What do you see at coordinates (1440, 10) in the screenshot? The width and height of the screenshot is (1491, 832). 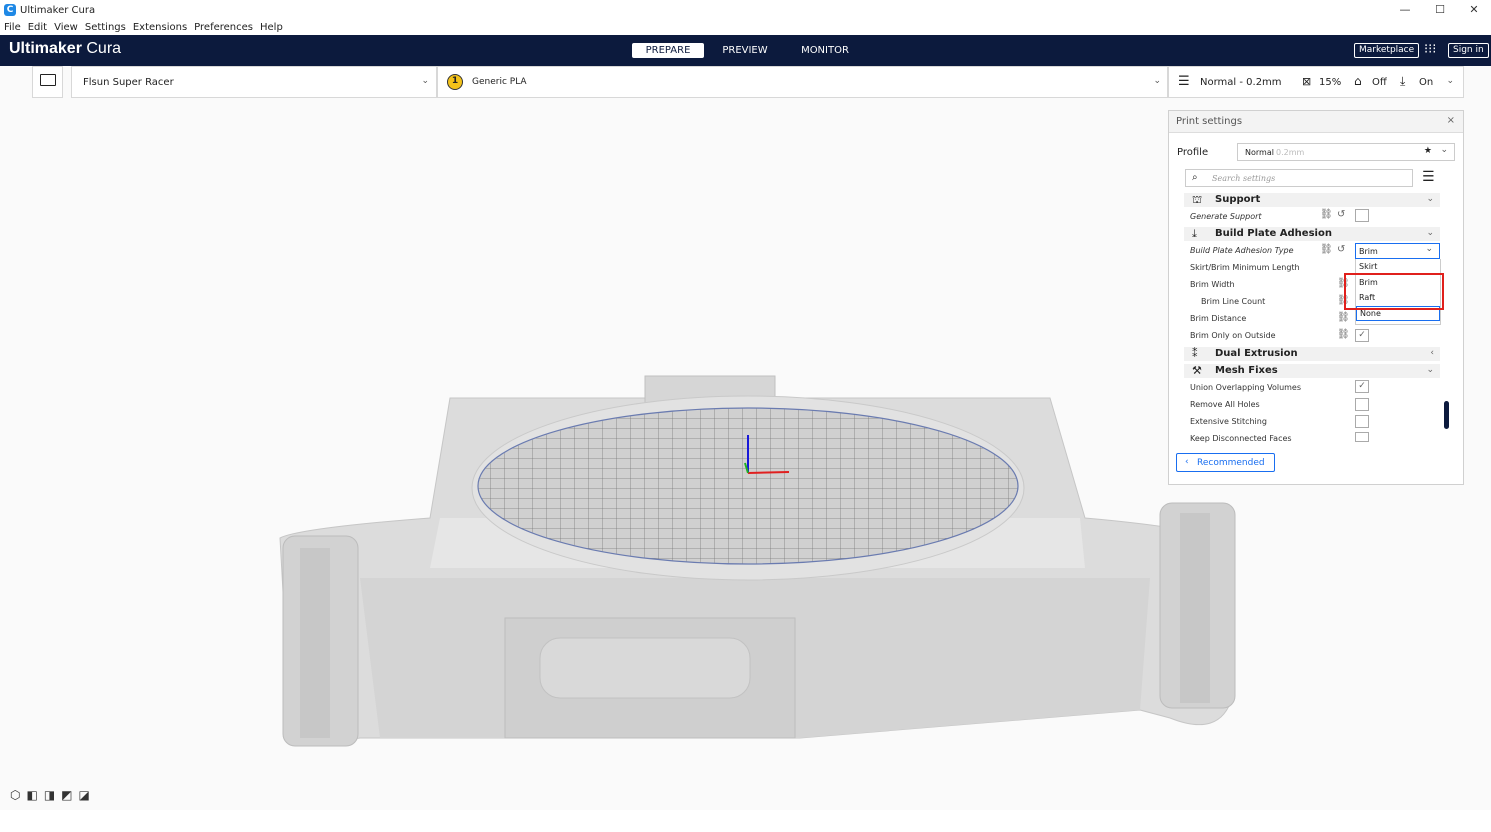 I see `maximize-button: ☐` at bounding box center [1440, 10].